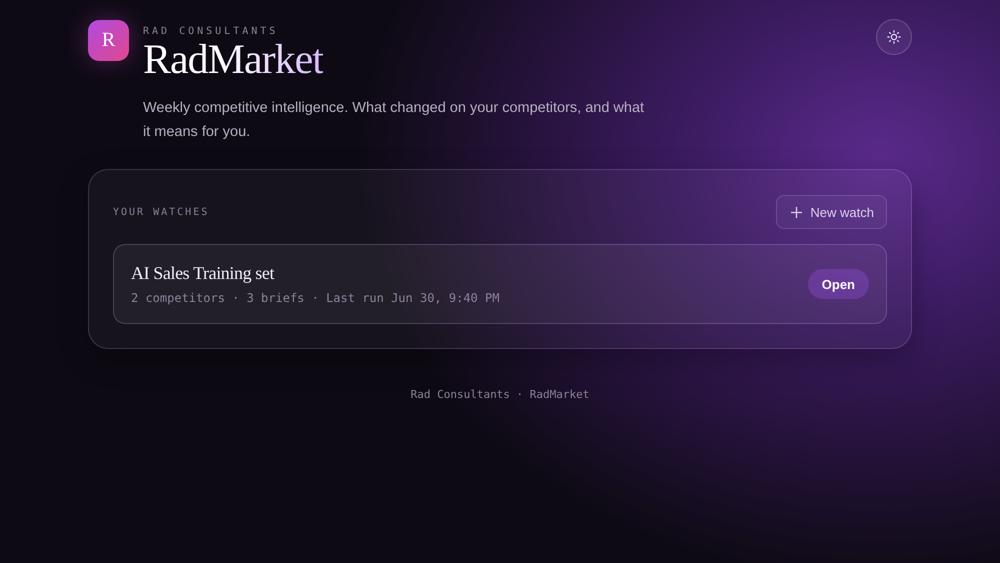 The image size is (1000, 563). What do you see at coordinates (831, 212) in the screenshot?
I see `new-watch-button: New watch` at bounding box center [831, 212].